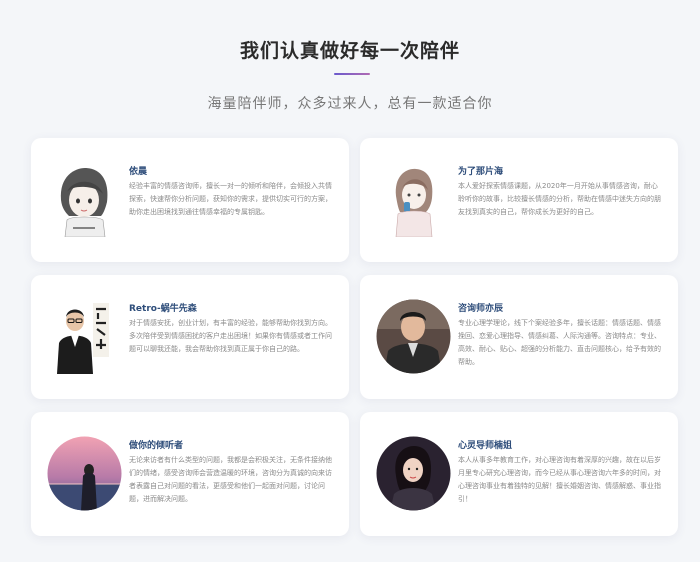 The width and height of the screenshot is (700, 562). I want to click on avatar-sunset-silhouette-icon, so click(84, 473).